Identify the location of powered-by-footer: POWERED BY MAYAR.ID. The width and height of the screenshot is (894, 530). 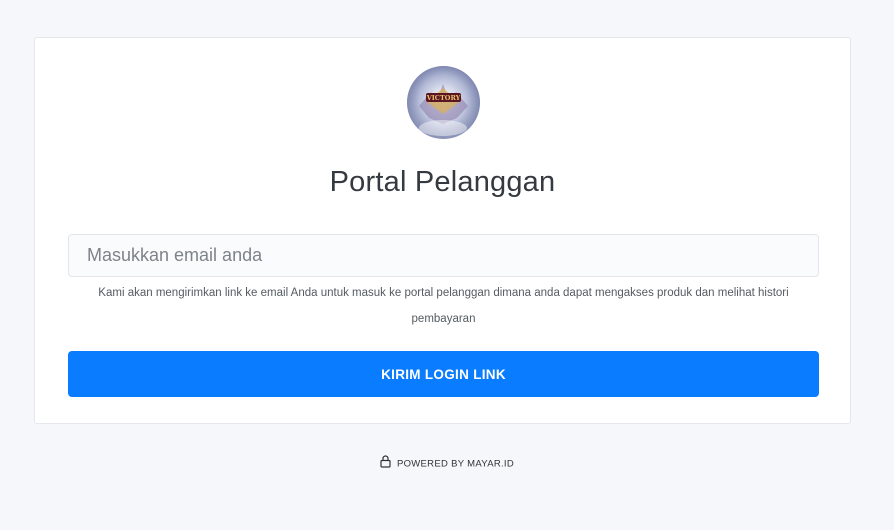
(447, 463).